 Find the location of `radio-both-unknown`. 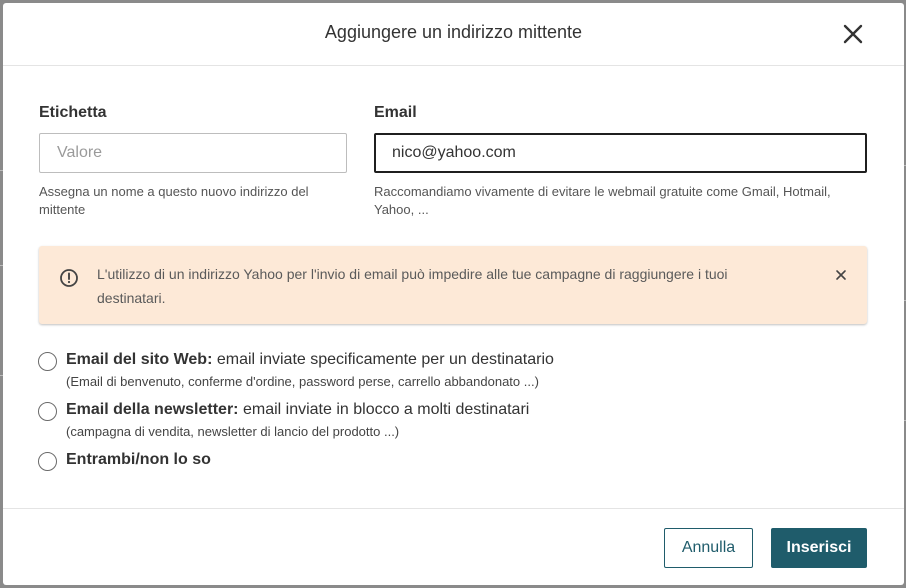

radio-both-unknown is located at coordinates (47, 461).